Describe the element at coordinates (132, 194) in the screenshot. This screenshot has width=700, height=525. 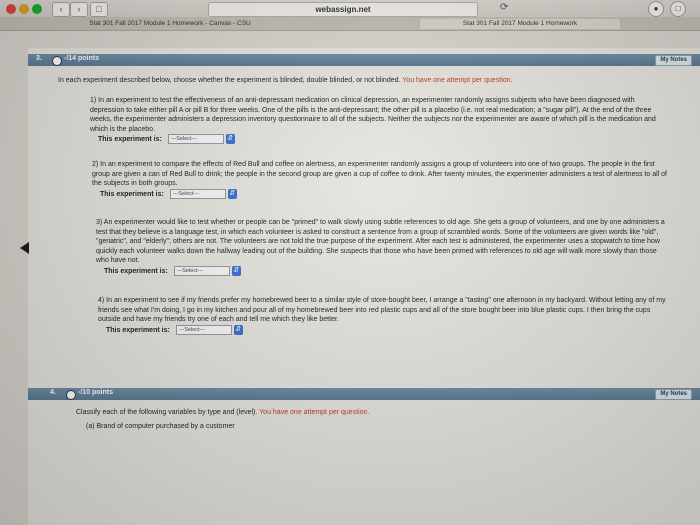
I see `item-2-label: This experiment is:` at that location.